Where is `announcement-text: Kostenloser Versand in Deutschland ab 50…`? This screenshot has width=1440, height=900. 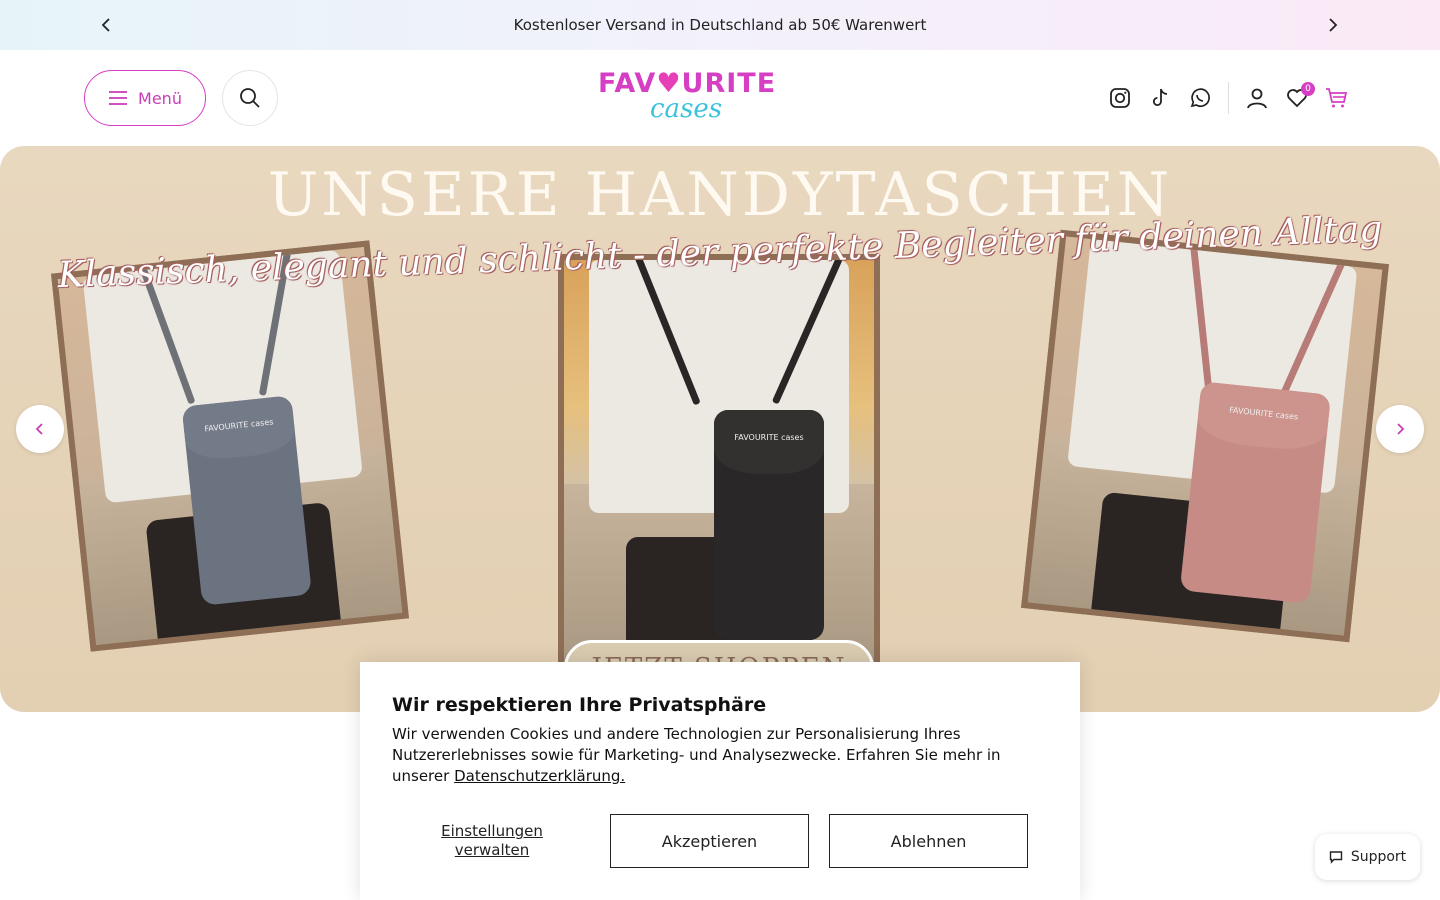 announcement-text: Kostenloser Versand in Deutschland ab 50… is located at coordinates (720, 25).